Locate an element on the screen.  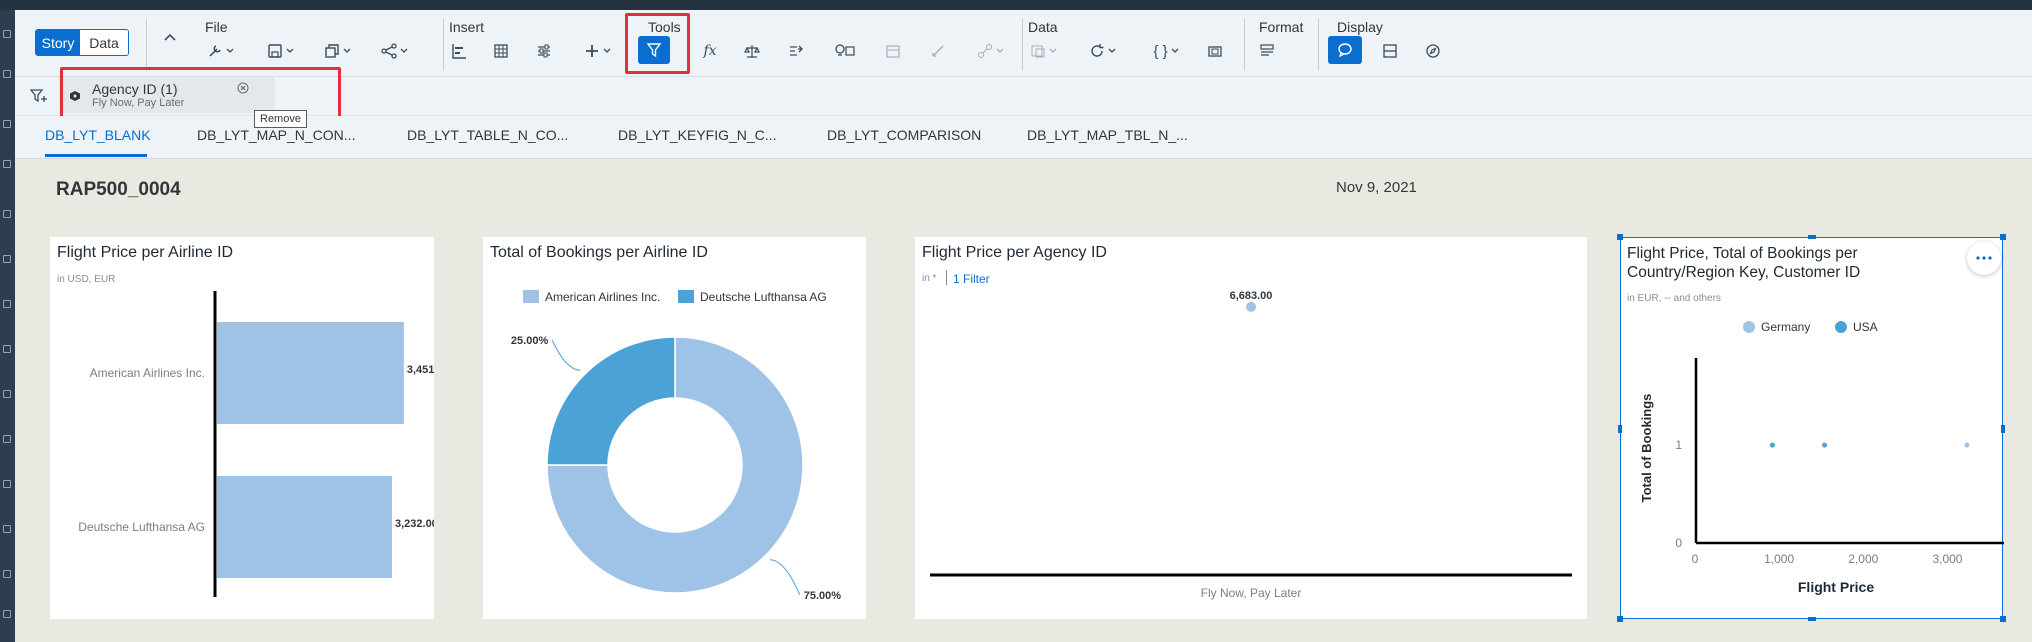
copy-icon is located at coordinates (337, 51).